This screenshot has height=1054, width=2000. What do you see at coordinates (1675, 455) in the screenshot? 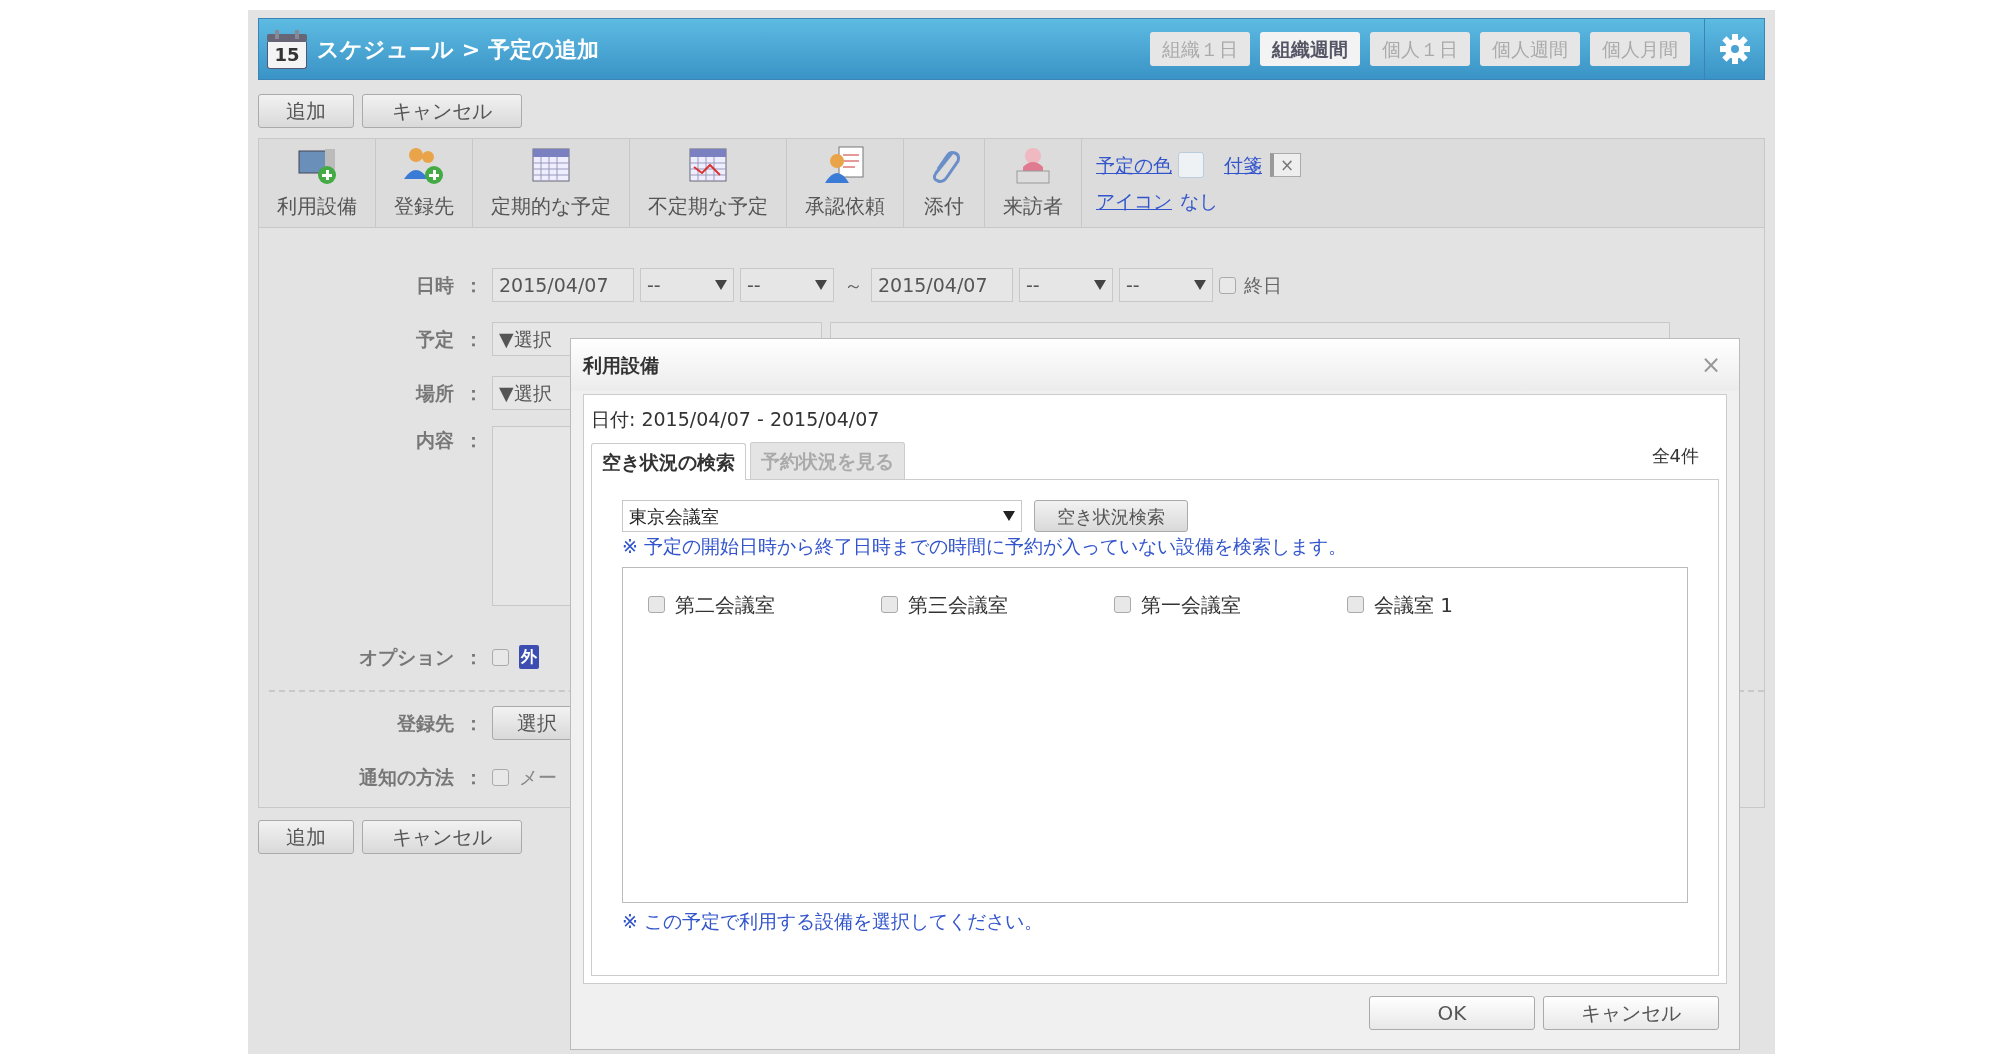
I see `result-count: 全4件` at bounding box center [1675, 455].